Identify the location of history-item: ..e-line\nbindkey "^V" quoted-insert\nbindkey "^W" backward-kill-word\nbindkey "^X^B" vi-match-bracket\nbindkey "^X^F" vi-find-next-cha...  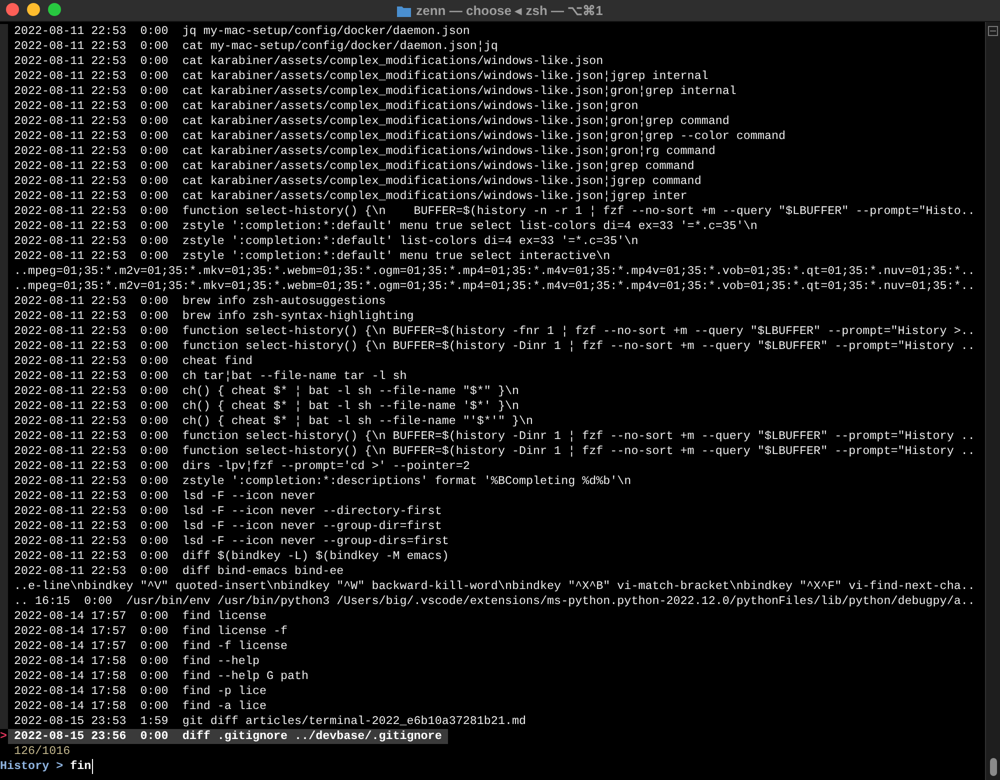
(494, 586).